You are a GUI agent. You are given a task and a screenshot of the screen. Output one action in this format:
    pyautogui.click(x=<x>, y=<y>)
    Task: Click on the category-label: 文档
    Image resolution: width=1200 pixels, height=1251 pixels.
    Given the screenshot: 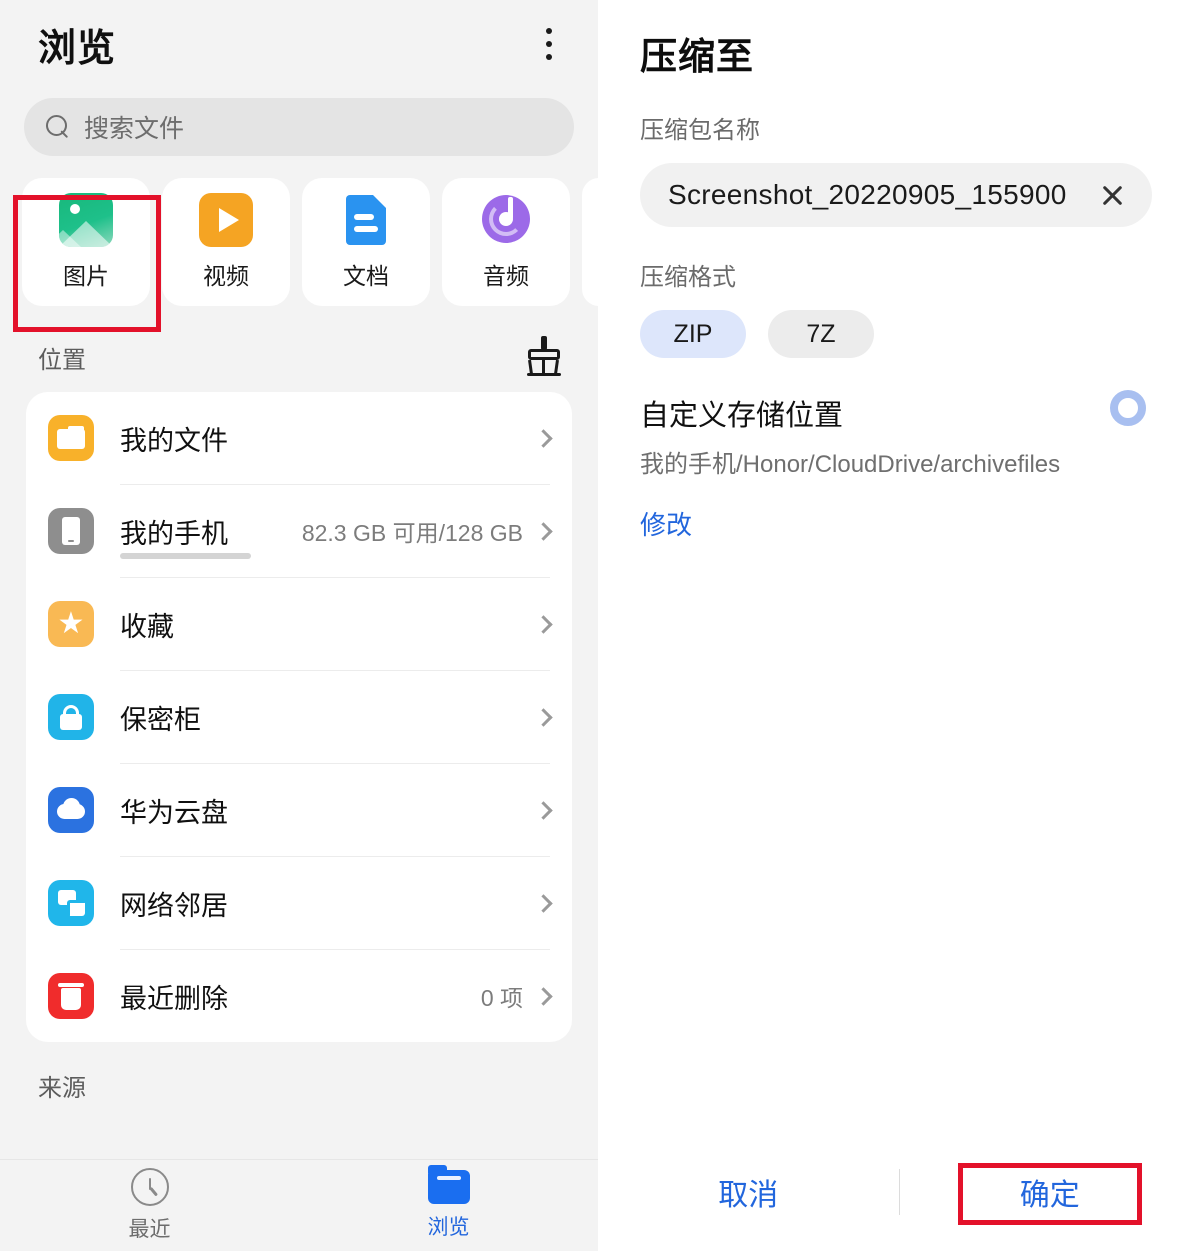 What is the action you would take?
    pyautogui.click(x=366, y=276)
    